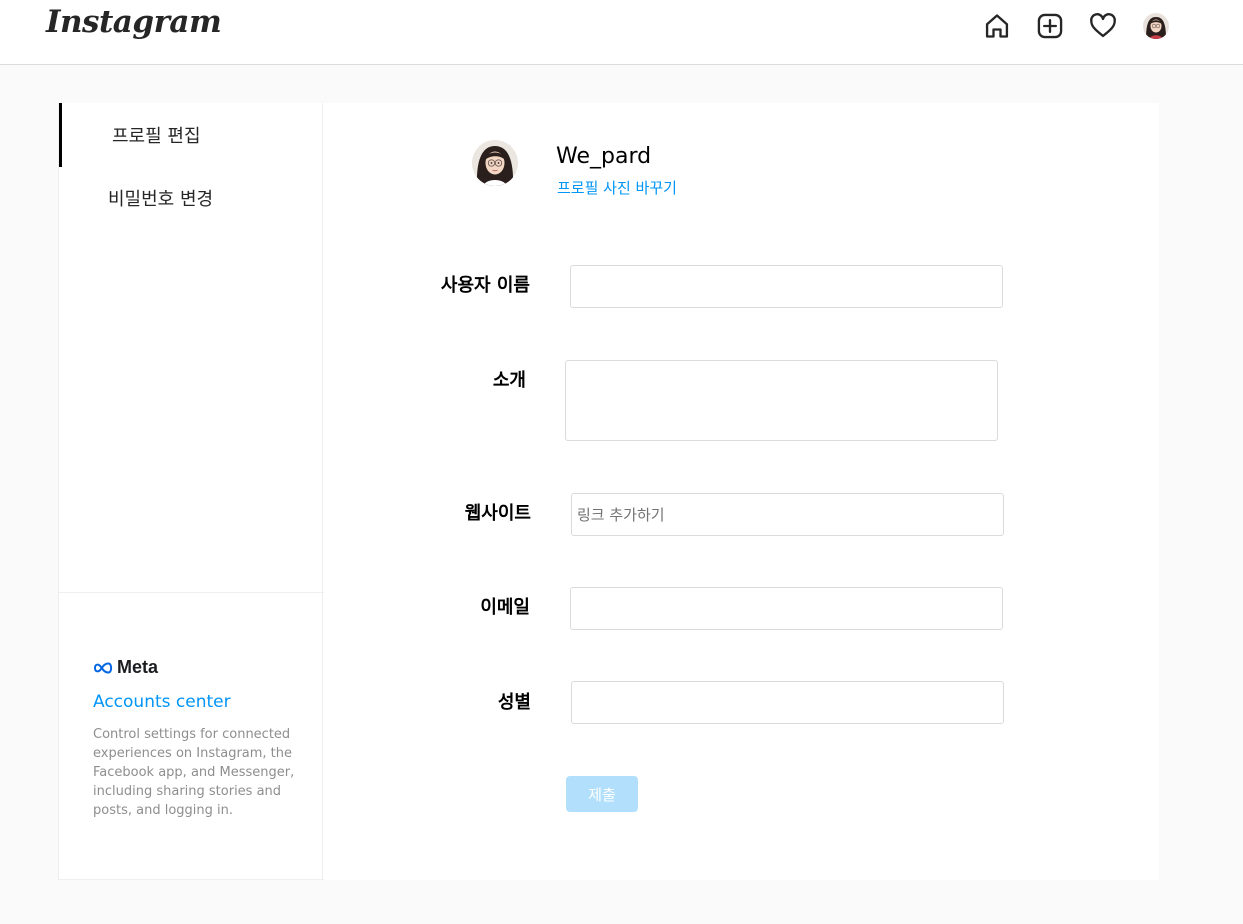 Image resolution: width=1243 pixels, height=924 pixels. What do you see at coordinates (781, 400) in the screenshot?
I see `bio-textarea` at bounding box center [781, 400].